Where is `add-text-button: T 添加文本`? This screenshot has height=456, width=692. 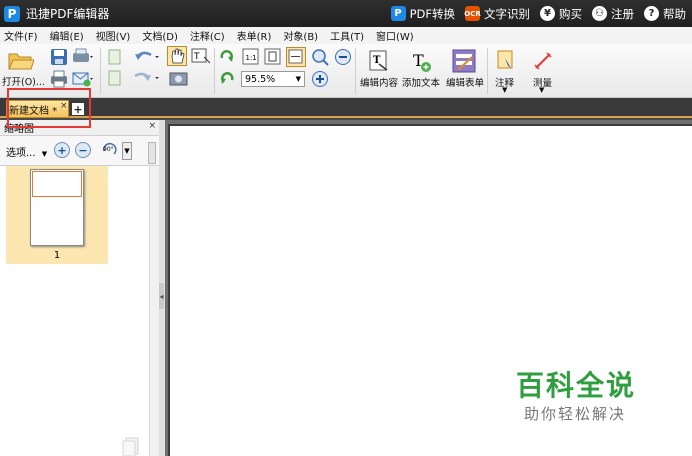
add-text-button: T 添加文本 is located at coordinates (420, 71).